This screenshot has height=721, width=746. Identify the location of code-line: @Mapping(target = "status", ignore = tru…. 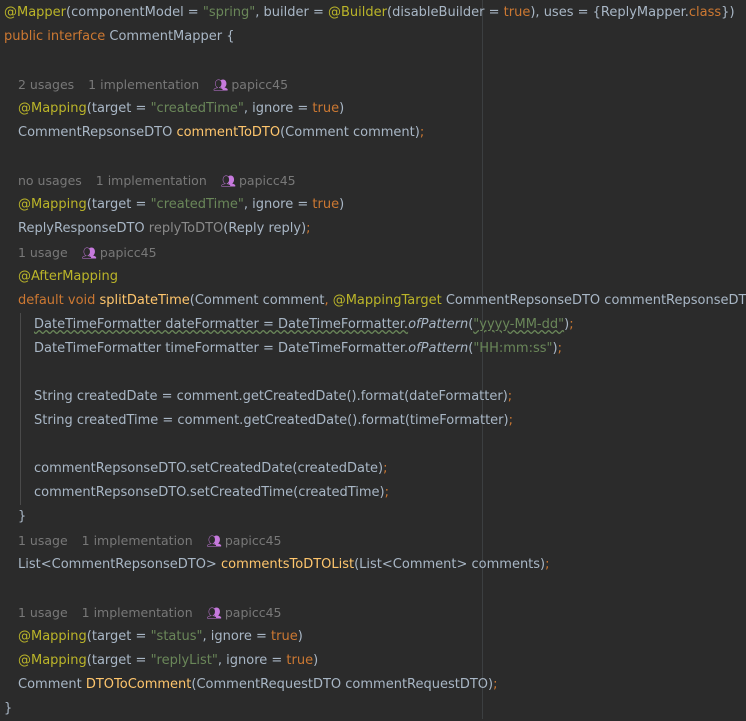
(160, 637).